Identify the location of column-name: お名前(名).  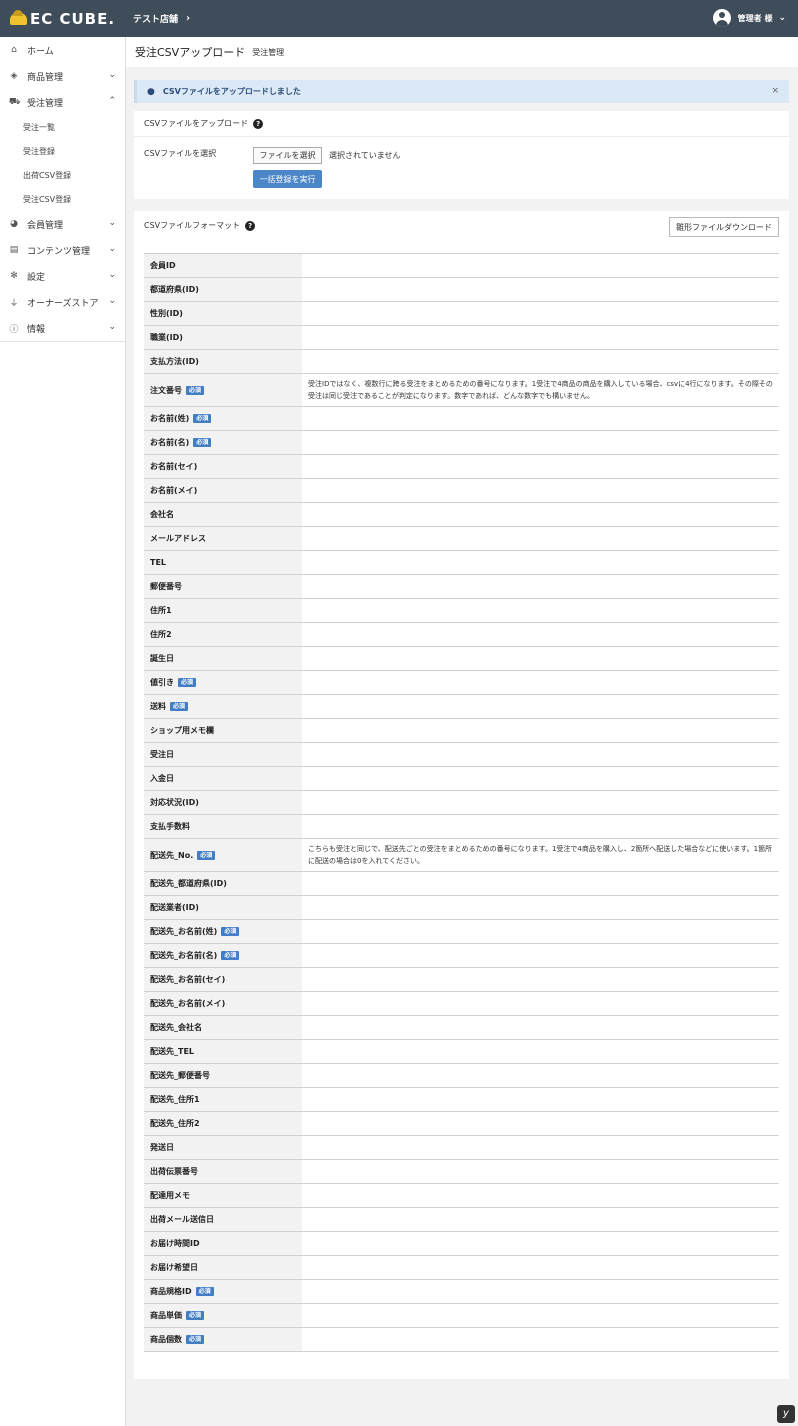
(170, 442).